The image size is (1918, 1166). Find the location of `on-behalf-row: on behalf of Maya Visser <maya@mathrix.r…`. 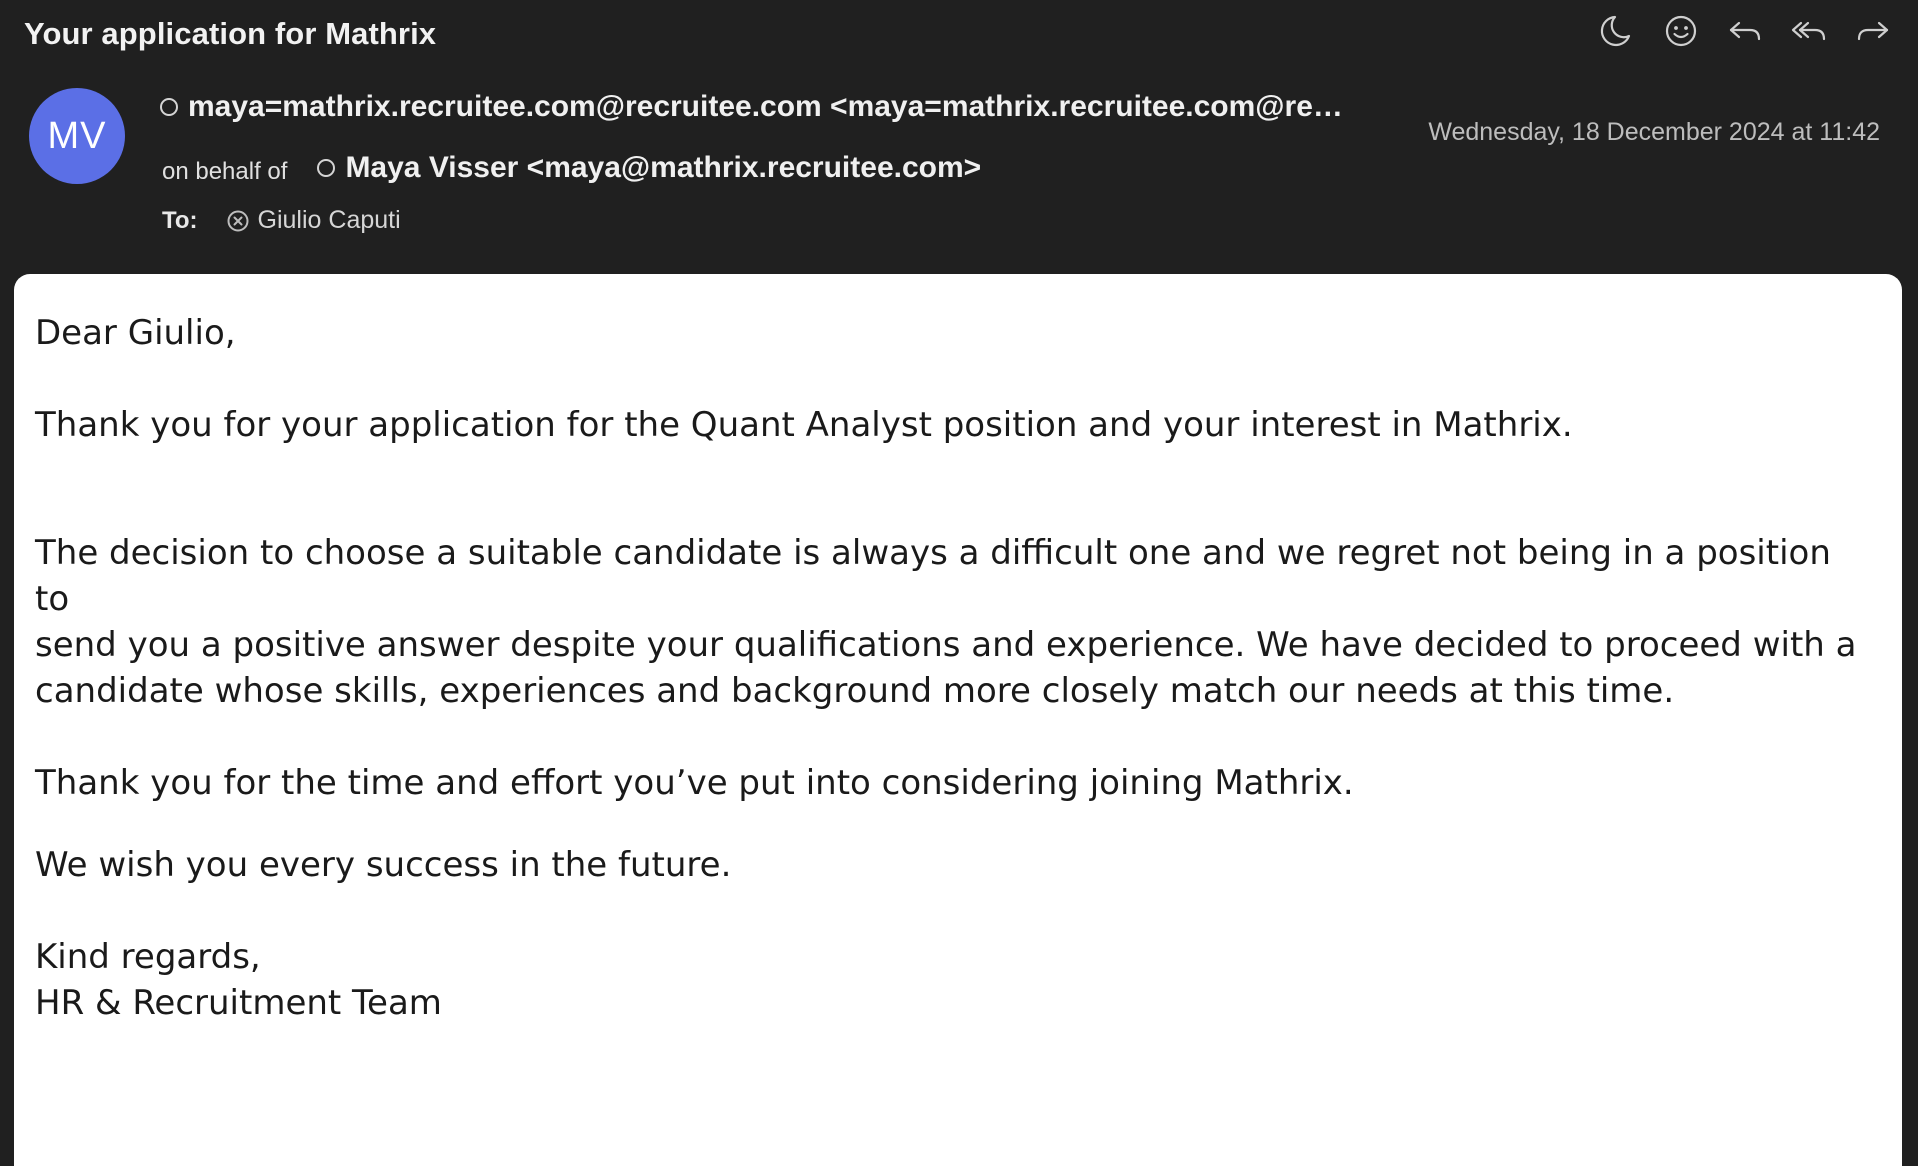

on-behalf-row: on behalf of Maya Visser <maya@mathrix.r… is located at coordinates (571, 168).